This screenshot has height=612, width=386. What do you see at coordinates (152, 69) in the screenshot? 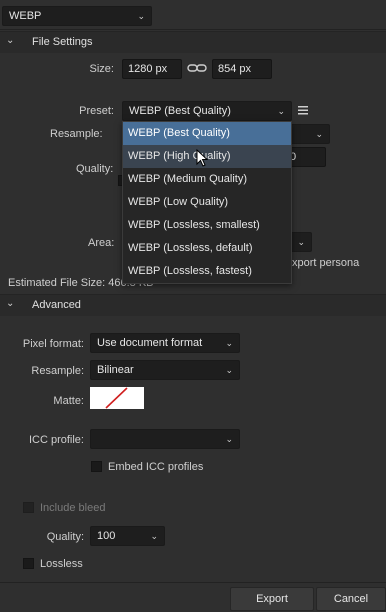
I see `width-field: 1280 px` at bounding box center [152, 69].